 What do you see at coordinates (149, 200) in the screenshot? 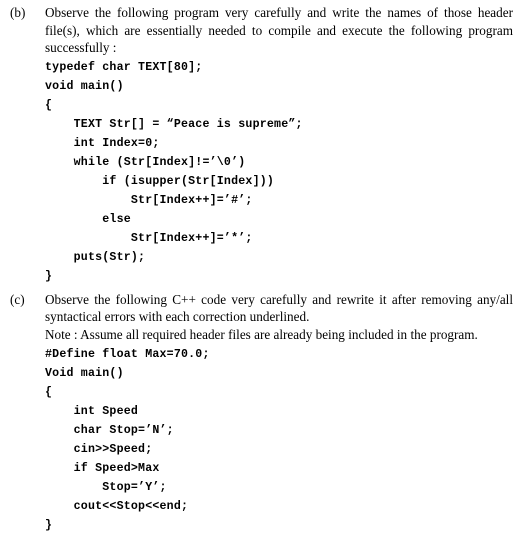
I see `code-line: Str[Index++]=’#’;` at bounding box center [149, 200].